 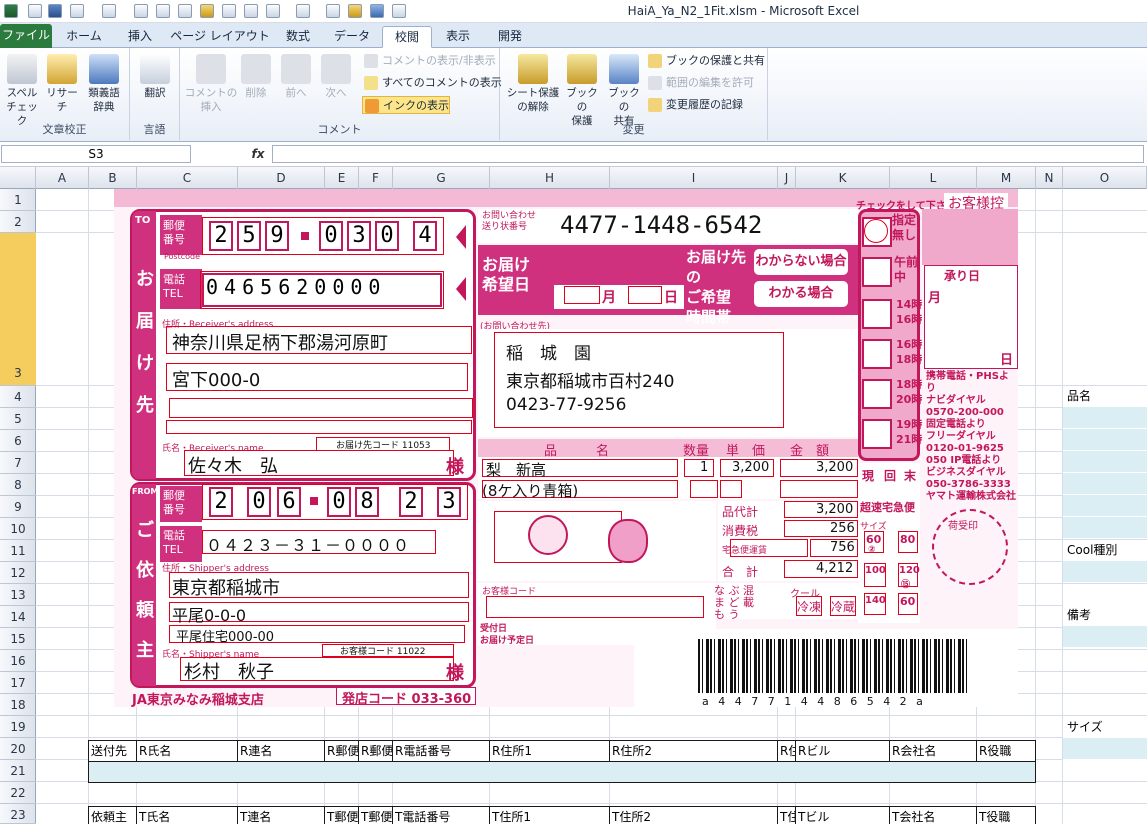 What do you see at coordinates (258, 154) in the screenshot?
I see `insert-function-icon: fx` at bounding box center [258, 154].